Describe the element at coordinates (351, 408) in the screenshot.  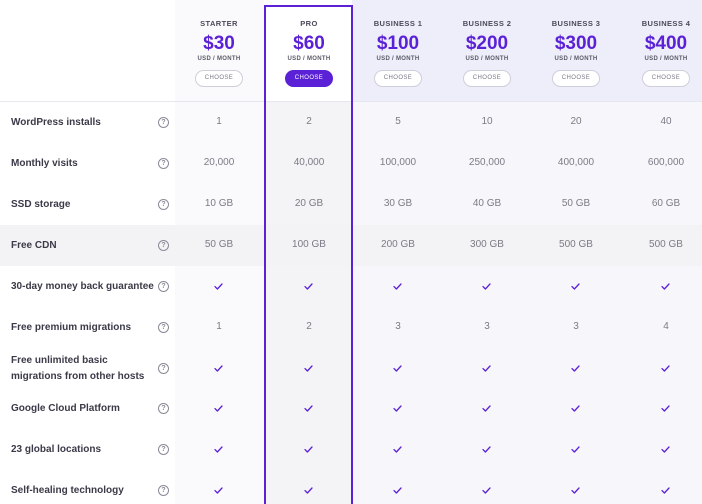
I see `feature-row: Google Cloud Platform?` at that location.